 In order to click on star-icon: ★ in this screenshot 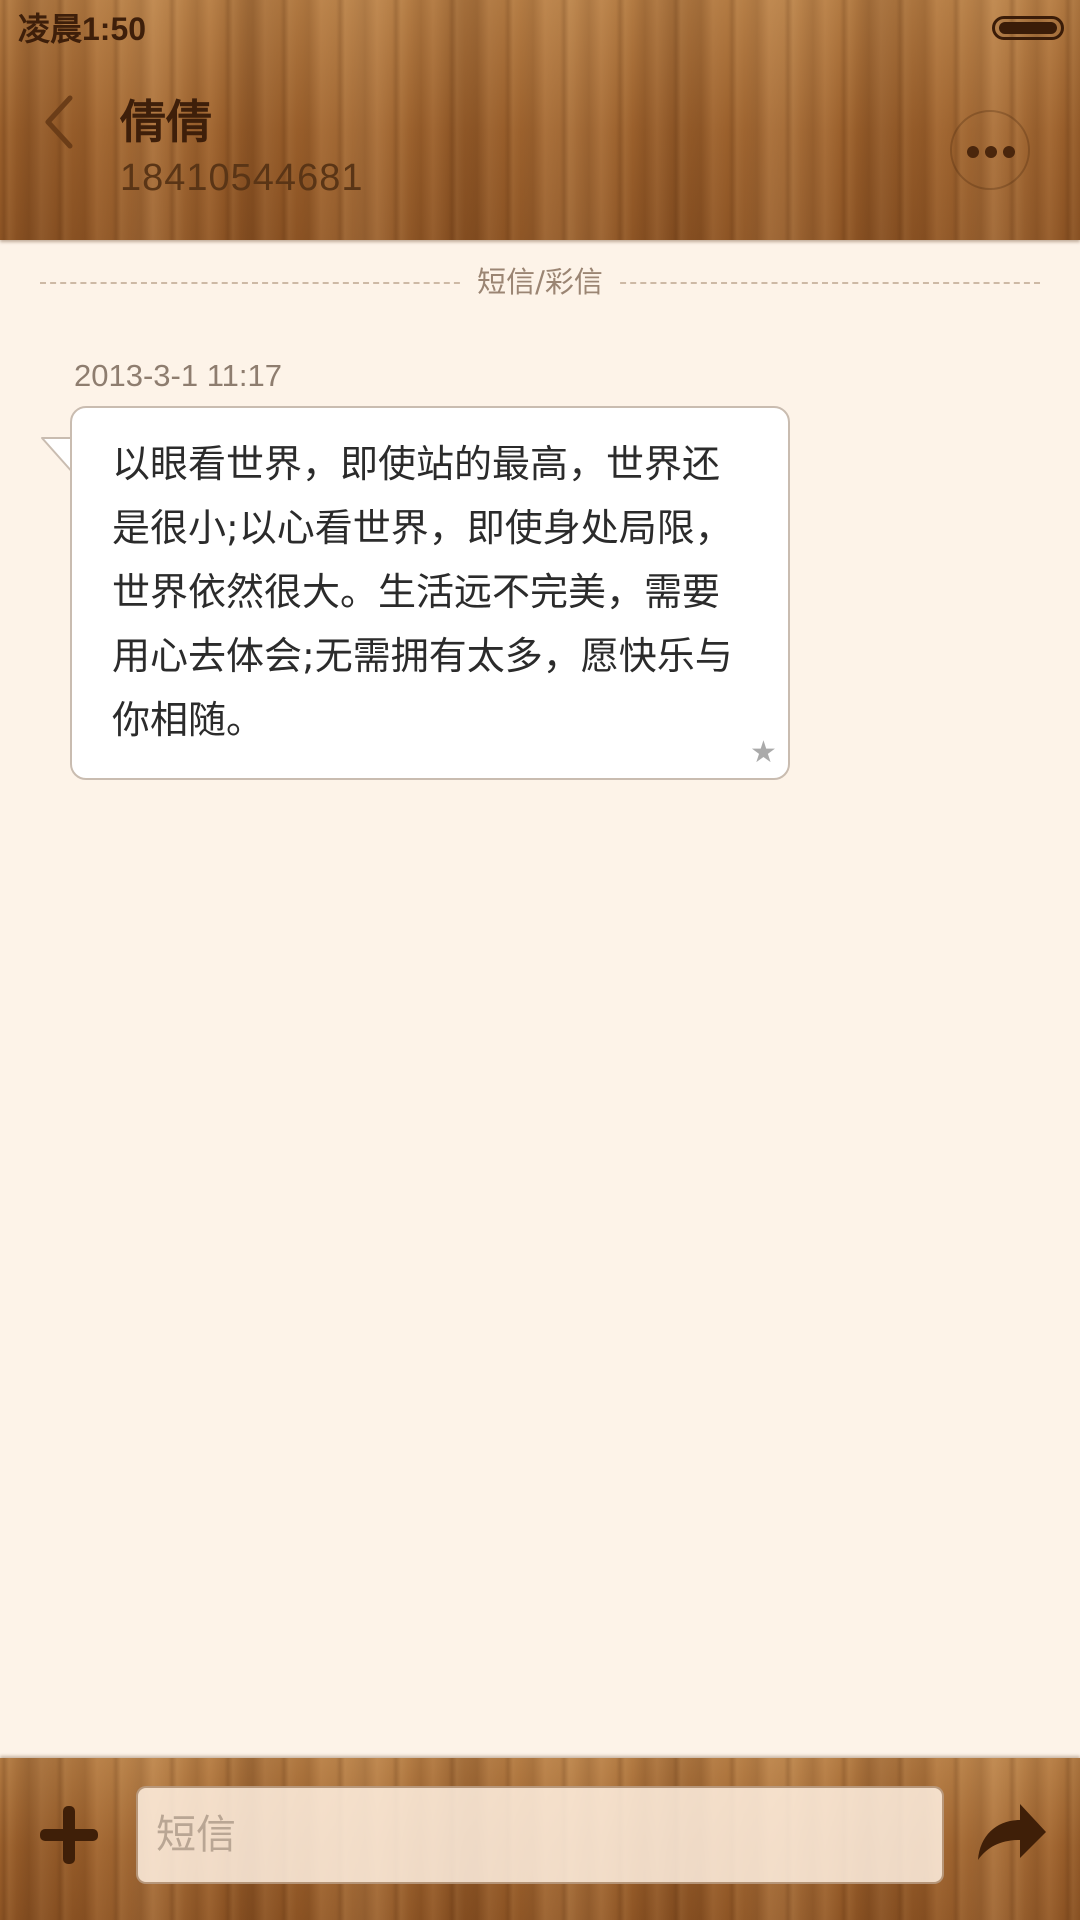, I will do `click(763, 752)`.